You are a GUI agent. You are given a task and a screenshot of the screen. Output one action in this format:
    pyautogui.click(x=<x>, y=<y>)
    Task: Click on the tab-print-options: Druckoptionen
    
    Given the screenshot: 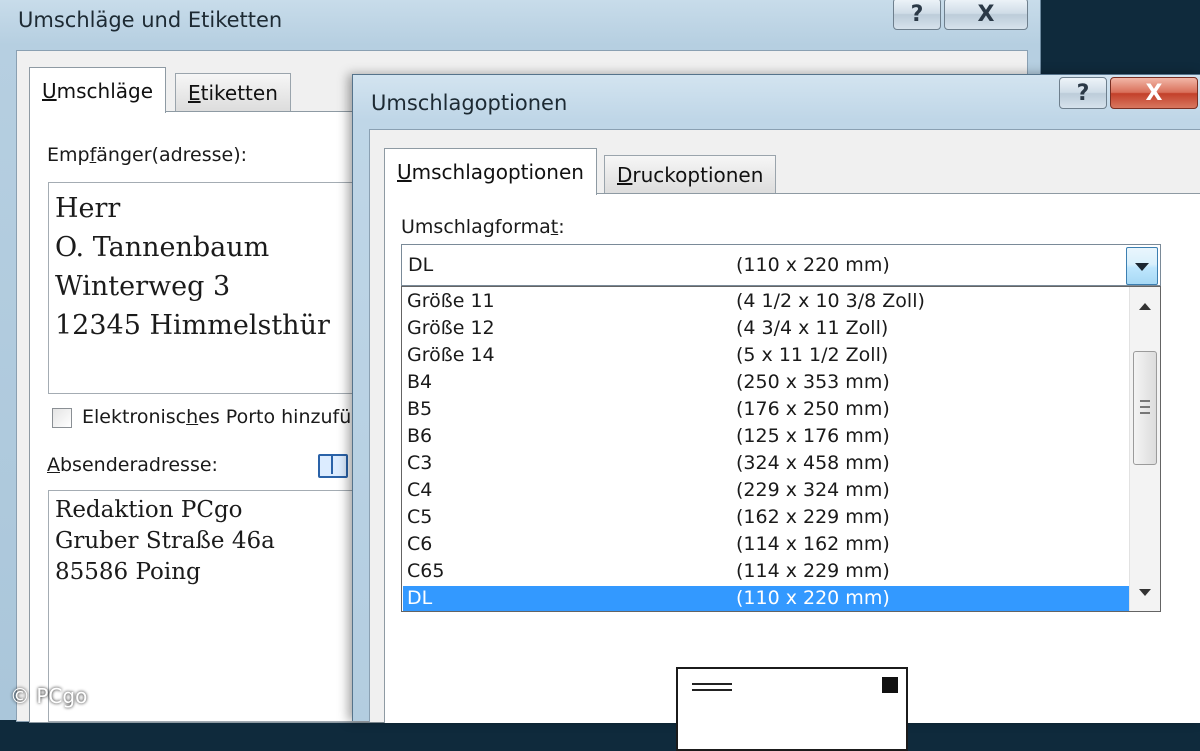 What is the action you would take?
    pyautogui.click(x=690, y=174)
    